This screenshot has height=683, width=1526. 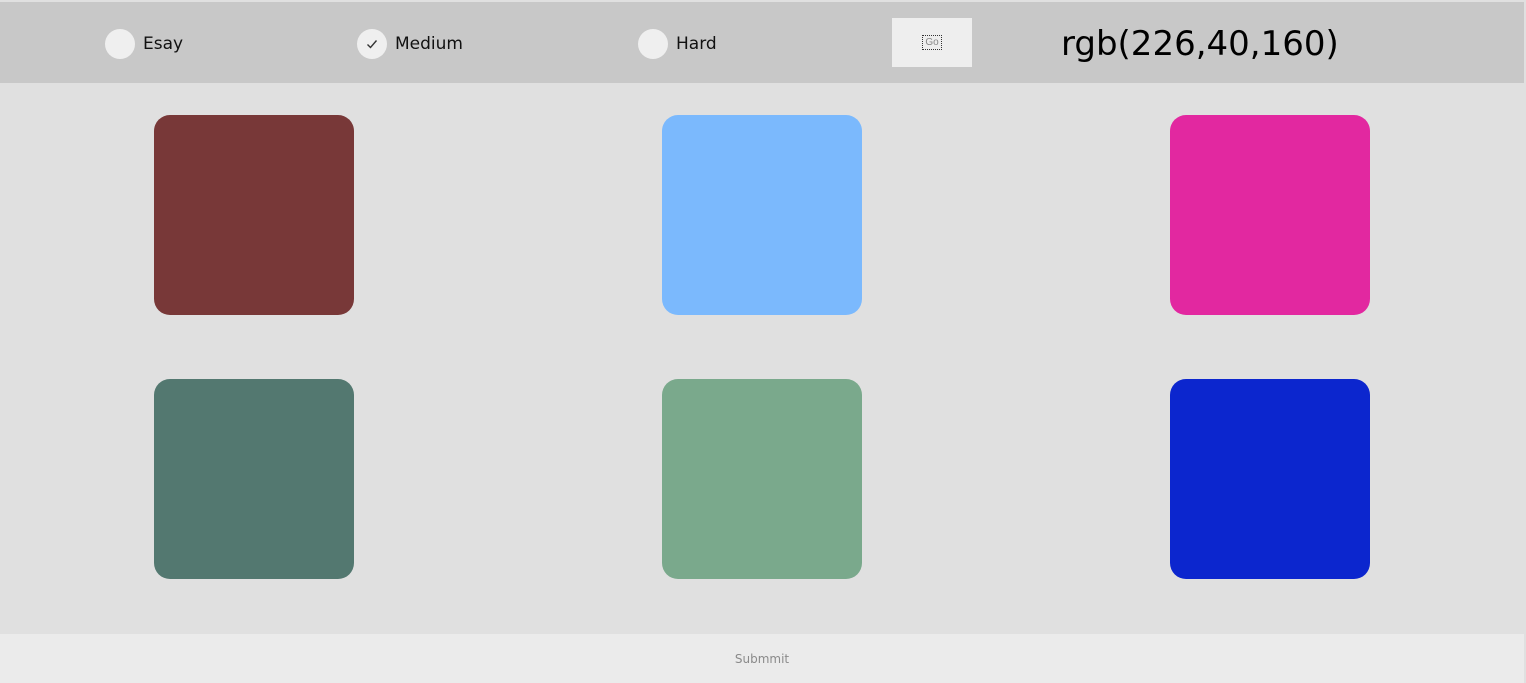 What do you see at coordinates (762, 42) in the screenshot?
I see `top-bar: Esay Medium Hard Go rgb(226,40,160)` at bounding box center [762, 42].